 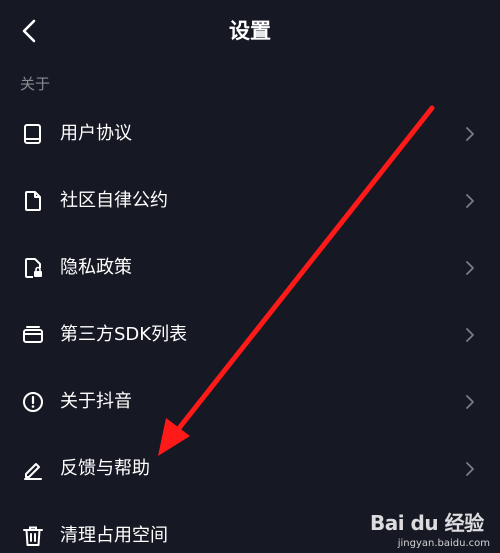 I want to click on settings-item-label: 反馈与帮助, so click(x=105, y=468).